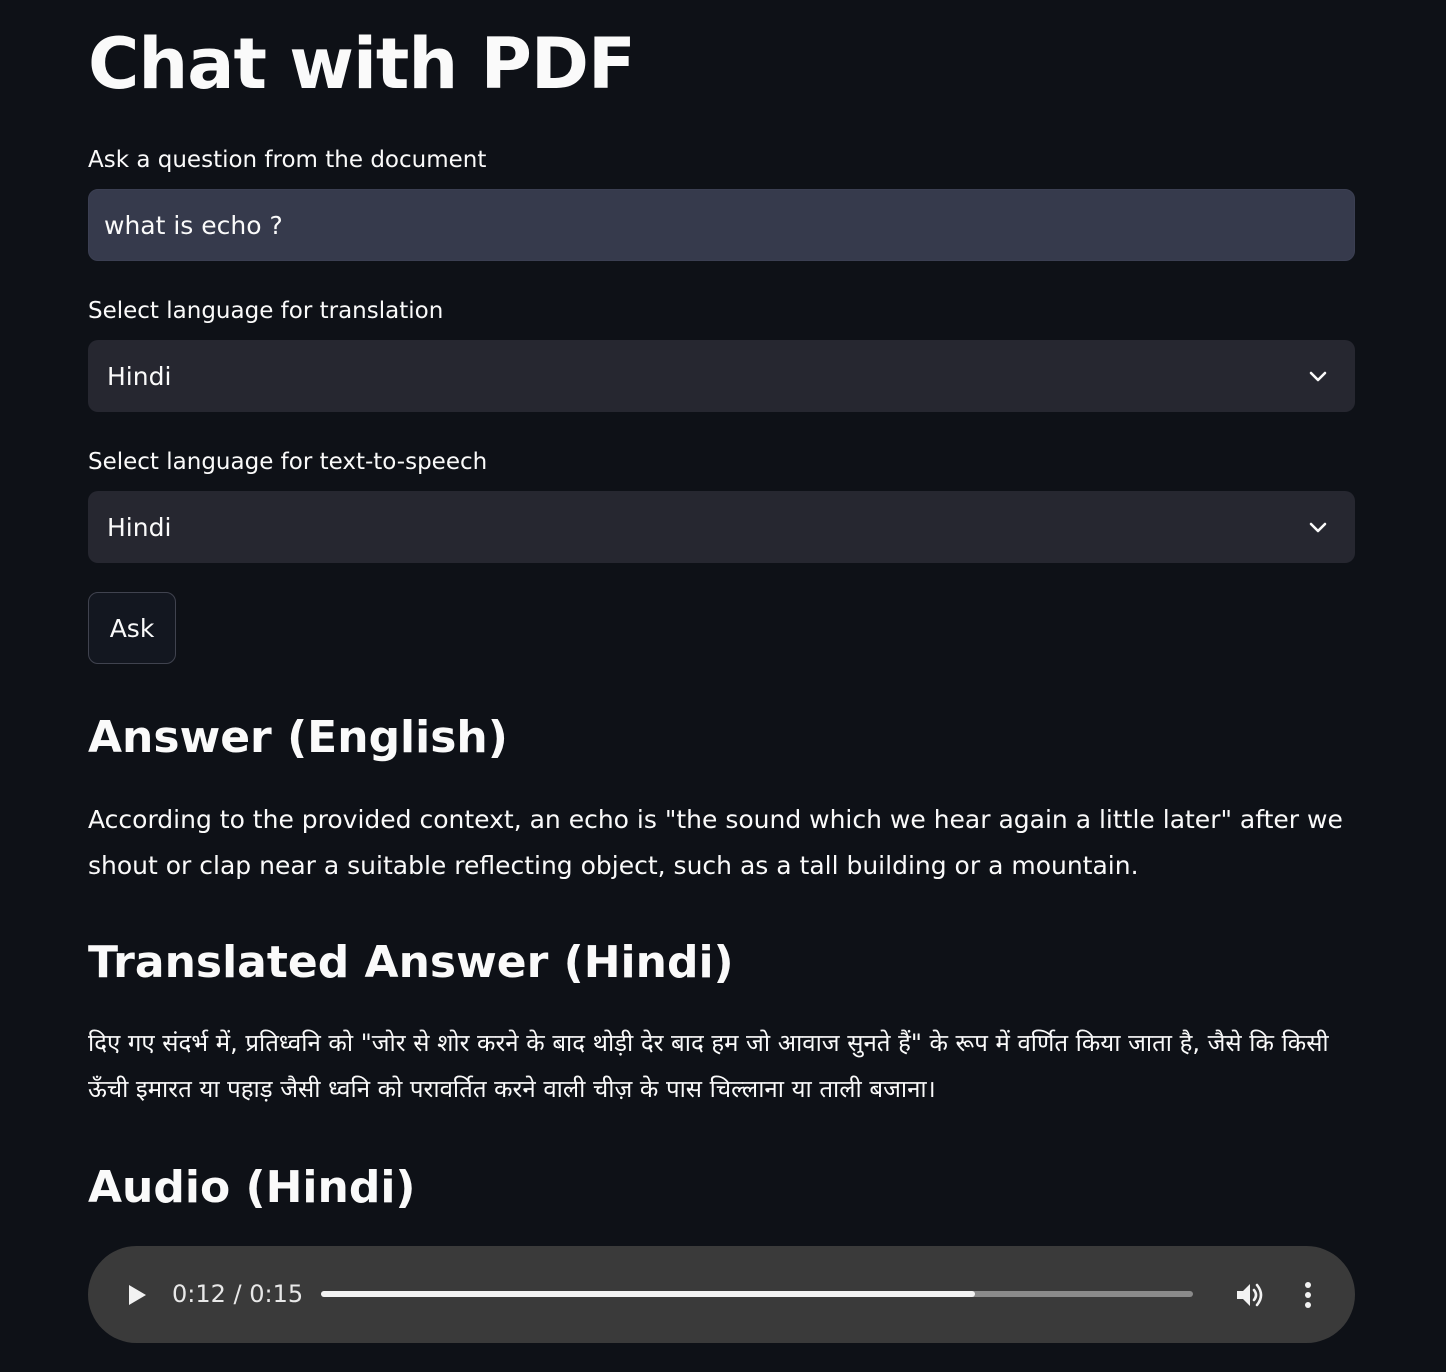  What do you see at coordinates (139, 376) in the screenshot?
I see `translation-language-value: Hindi` at bounding box center [139, 376].